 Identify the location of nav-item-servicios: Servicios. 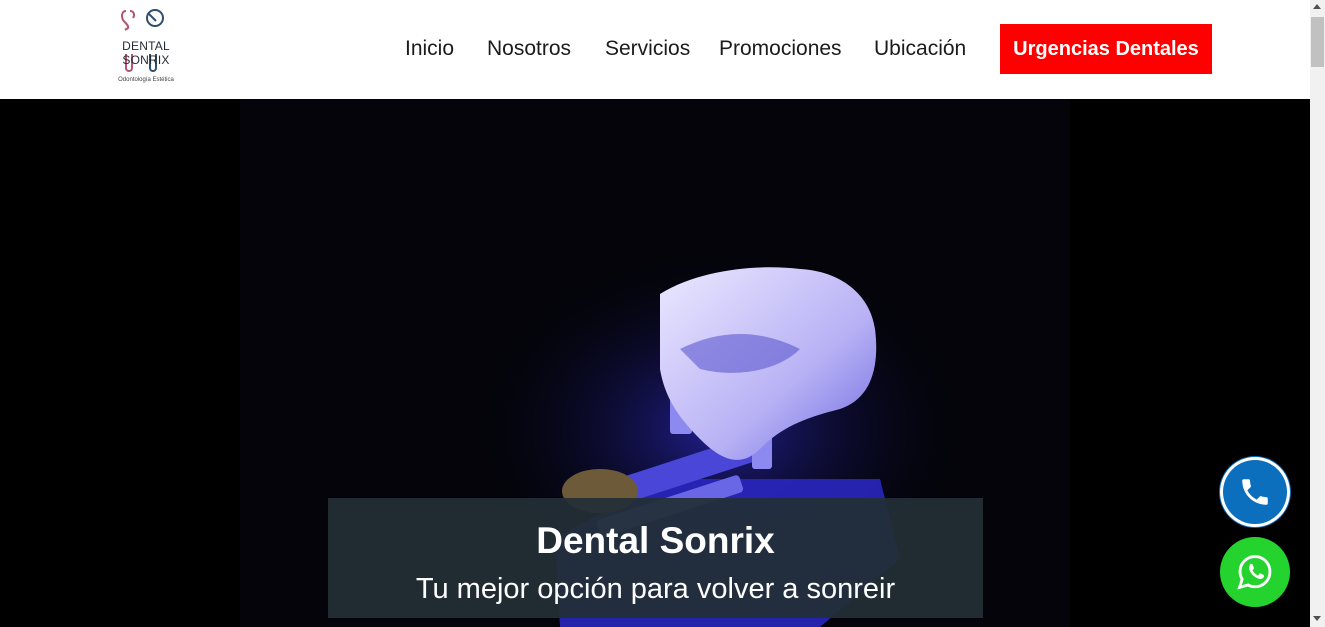
(647, 49).